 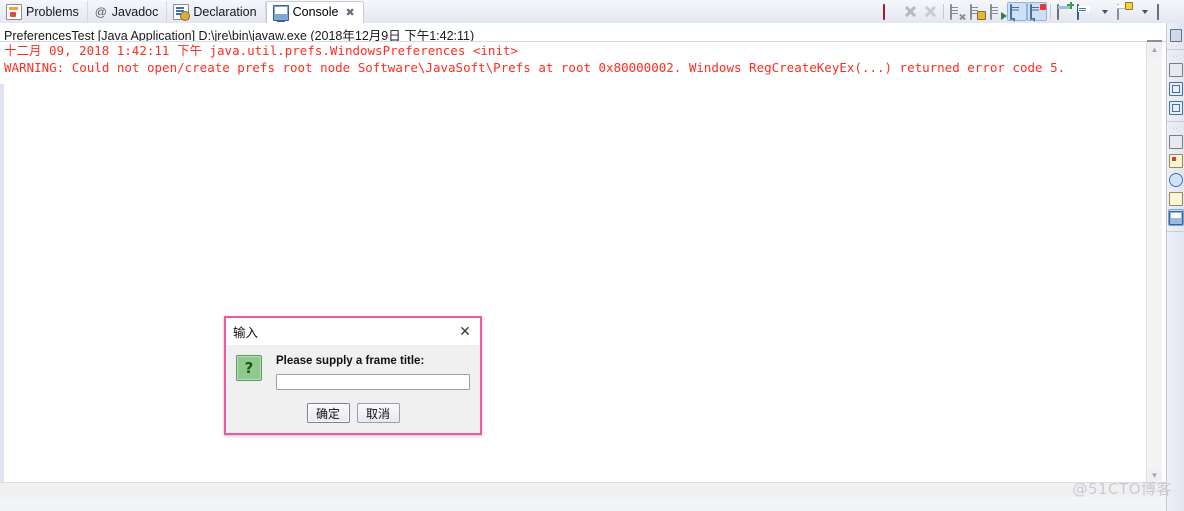 What do you see at coordinates (1175, 267) in the screenshot?
I see `fast-view-bar: ·· ··` at bounding box center [1175, 267].